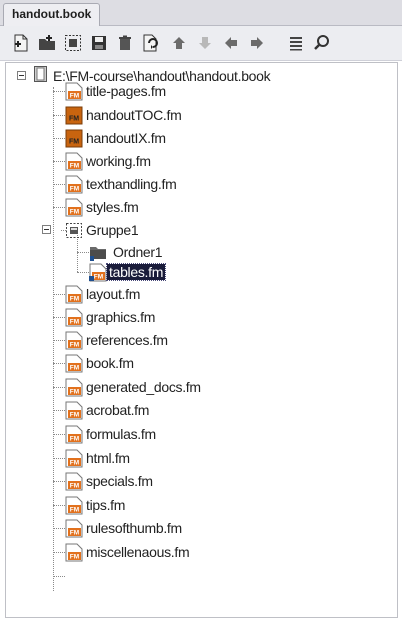  I want to click on tree-group-label: Gruppe1, so click(112, 230).